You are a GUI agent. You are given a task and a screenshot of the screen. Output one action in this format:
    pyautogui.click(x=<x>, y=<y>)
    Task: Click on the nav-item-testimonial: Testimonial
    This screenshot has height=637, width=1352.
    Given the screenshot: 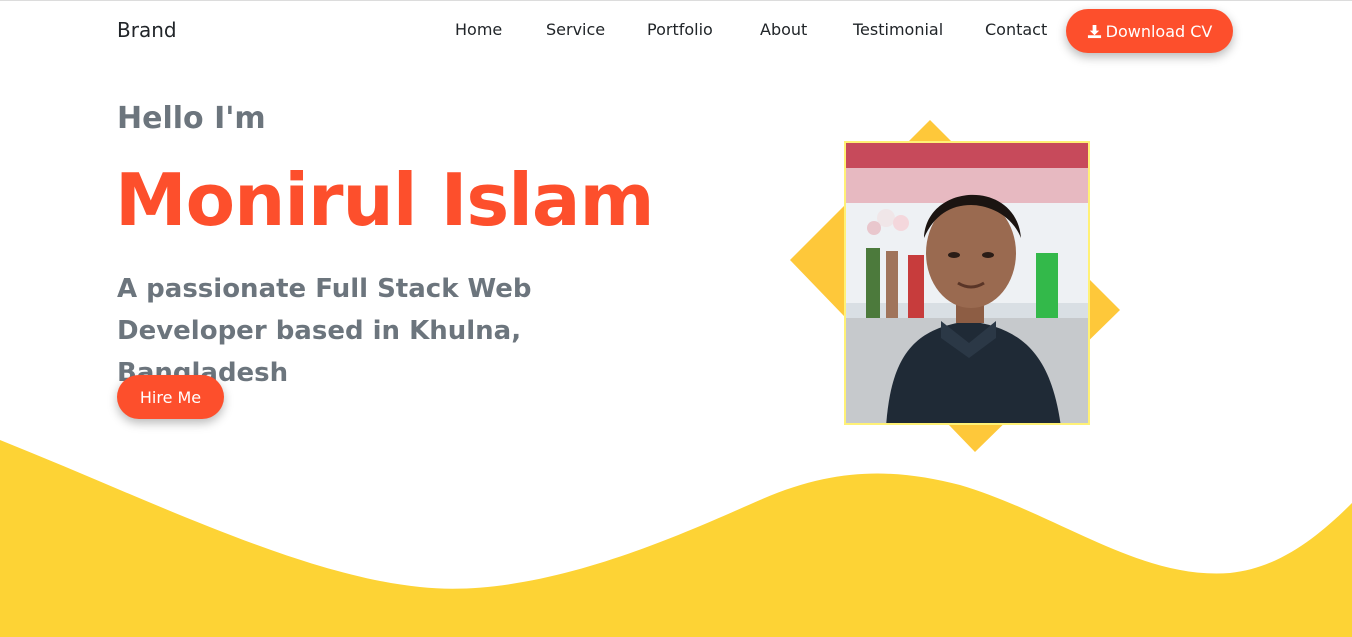 What is the action you would take?
    pyautogui.click(x=898, y=29)
    